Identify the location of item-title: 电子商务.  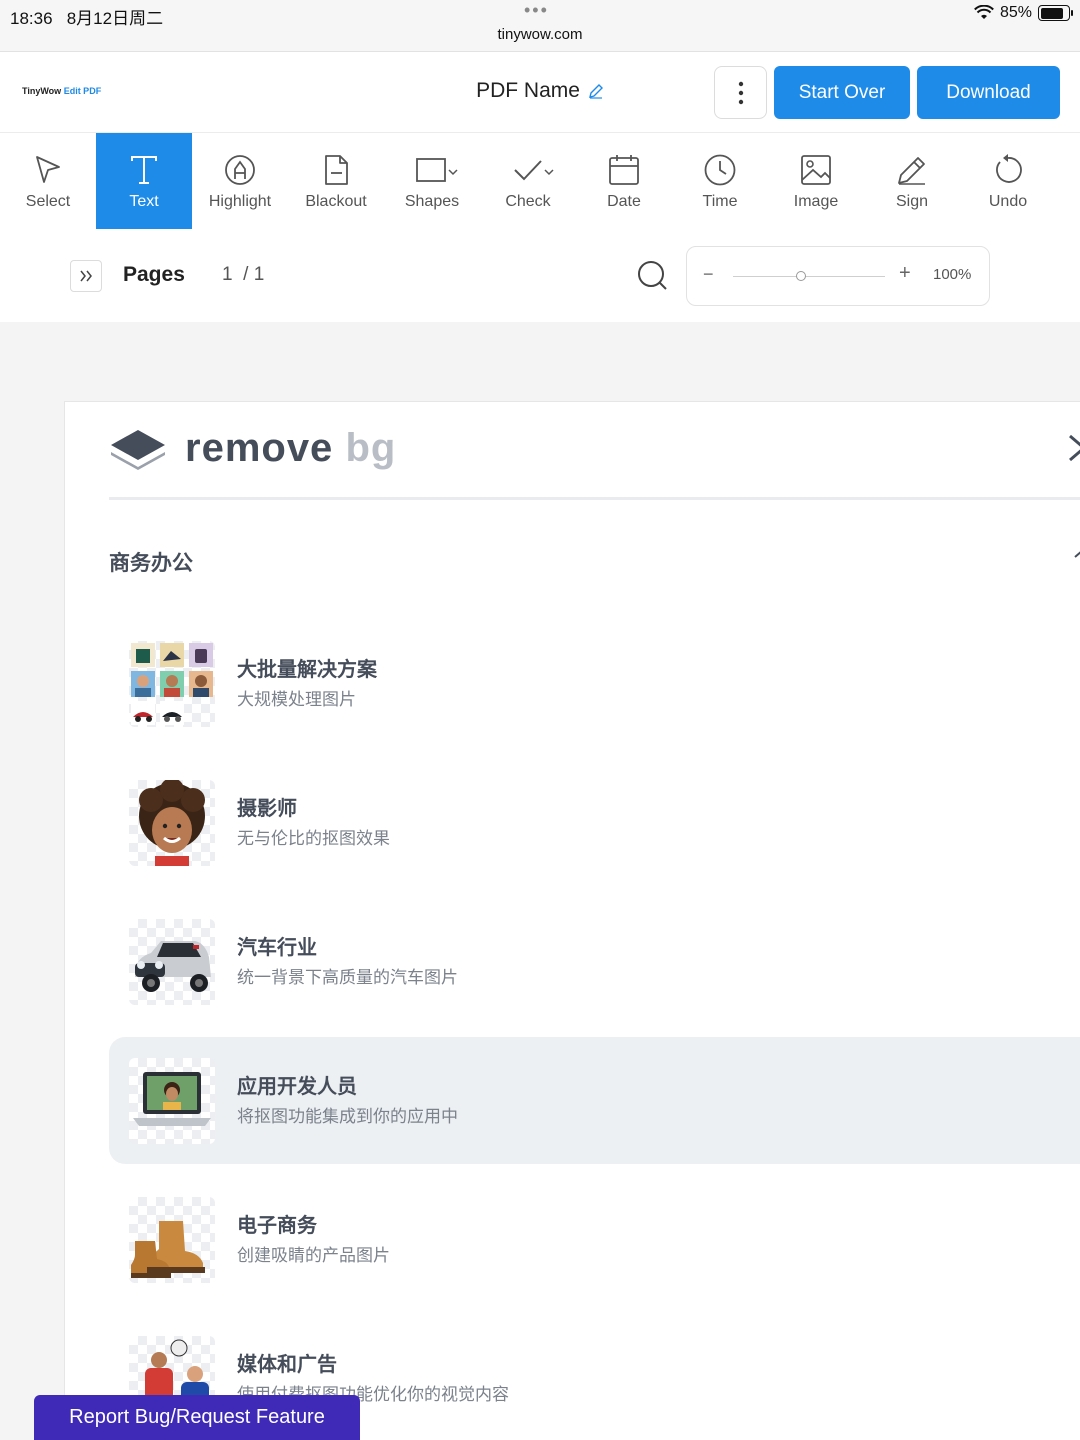
(277, 1226).